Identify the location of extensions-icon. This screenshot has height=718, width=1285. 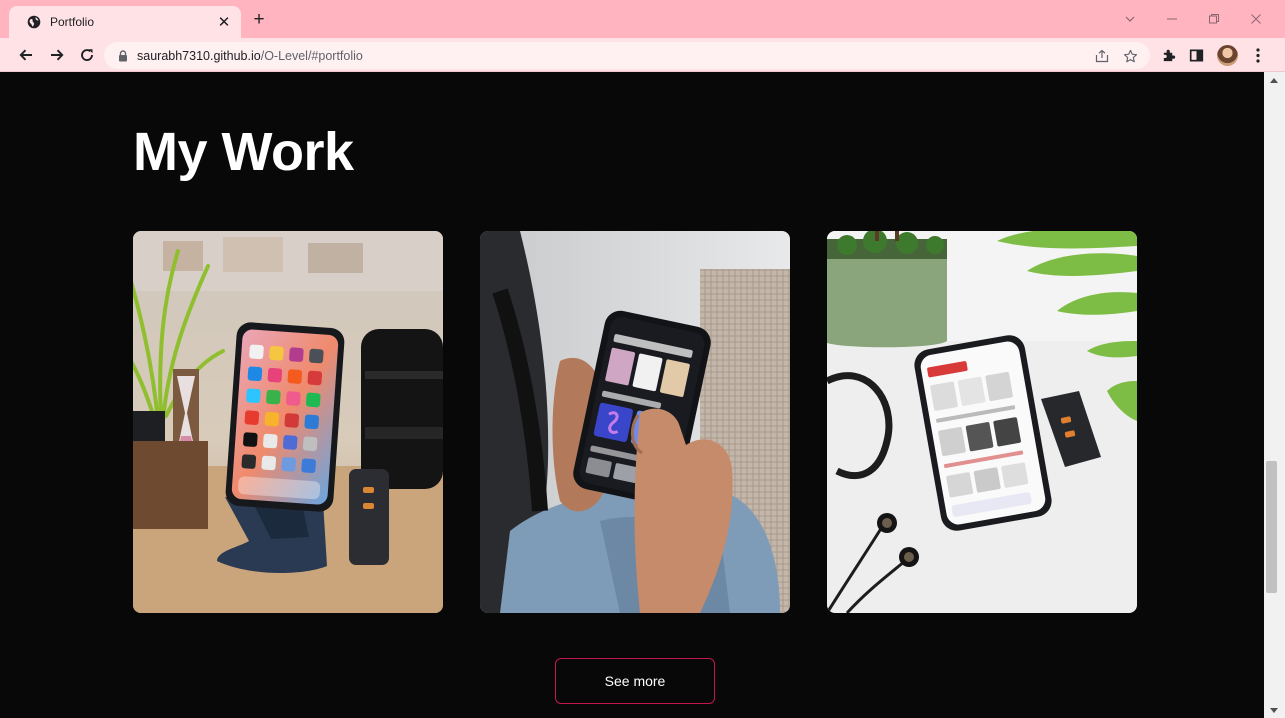
(1168, 55).